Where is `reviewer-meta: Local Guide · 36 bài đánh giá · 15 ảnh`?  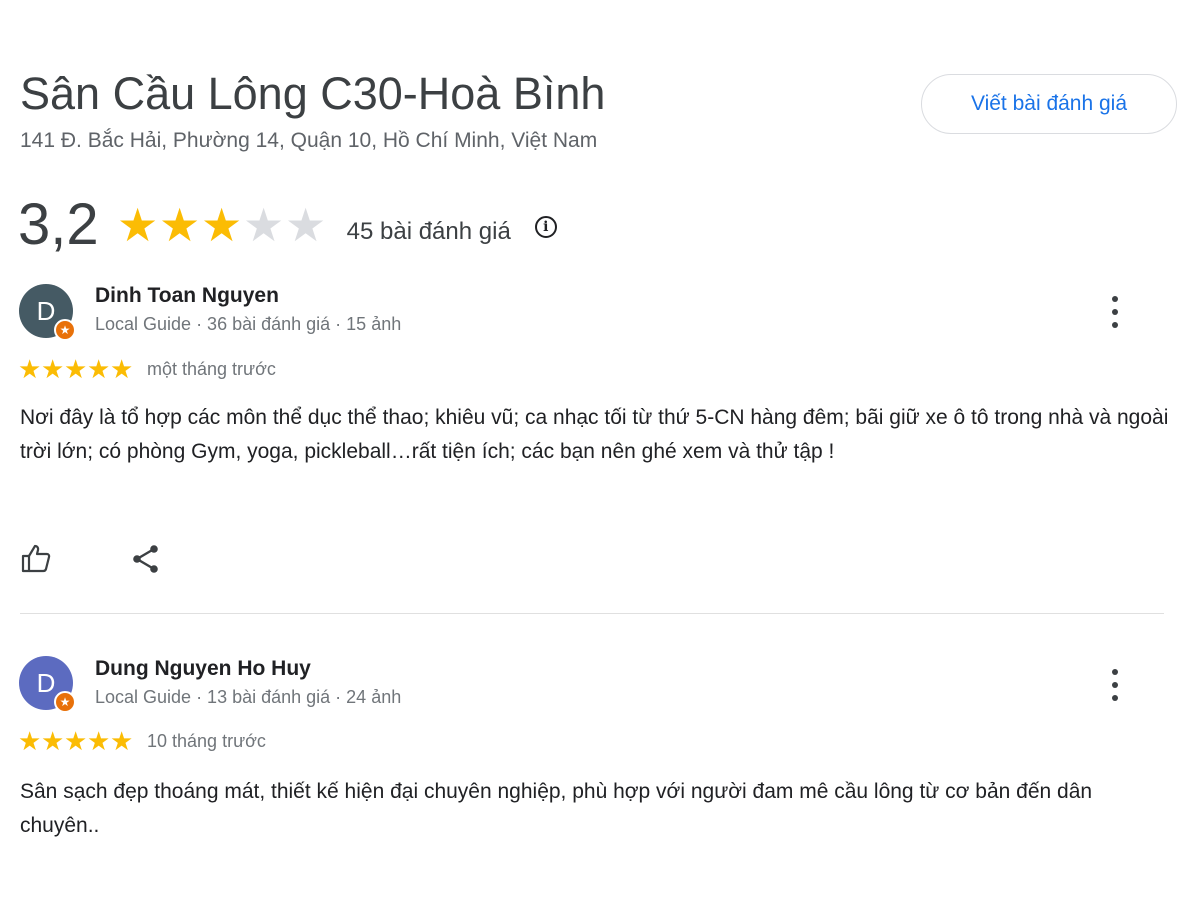 reviewer-meta: Local Guide · 36 bài đánh giá · 15 ảnh is located at coordinates (248, 324).